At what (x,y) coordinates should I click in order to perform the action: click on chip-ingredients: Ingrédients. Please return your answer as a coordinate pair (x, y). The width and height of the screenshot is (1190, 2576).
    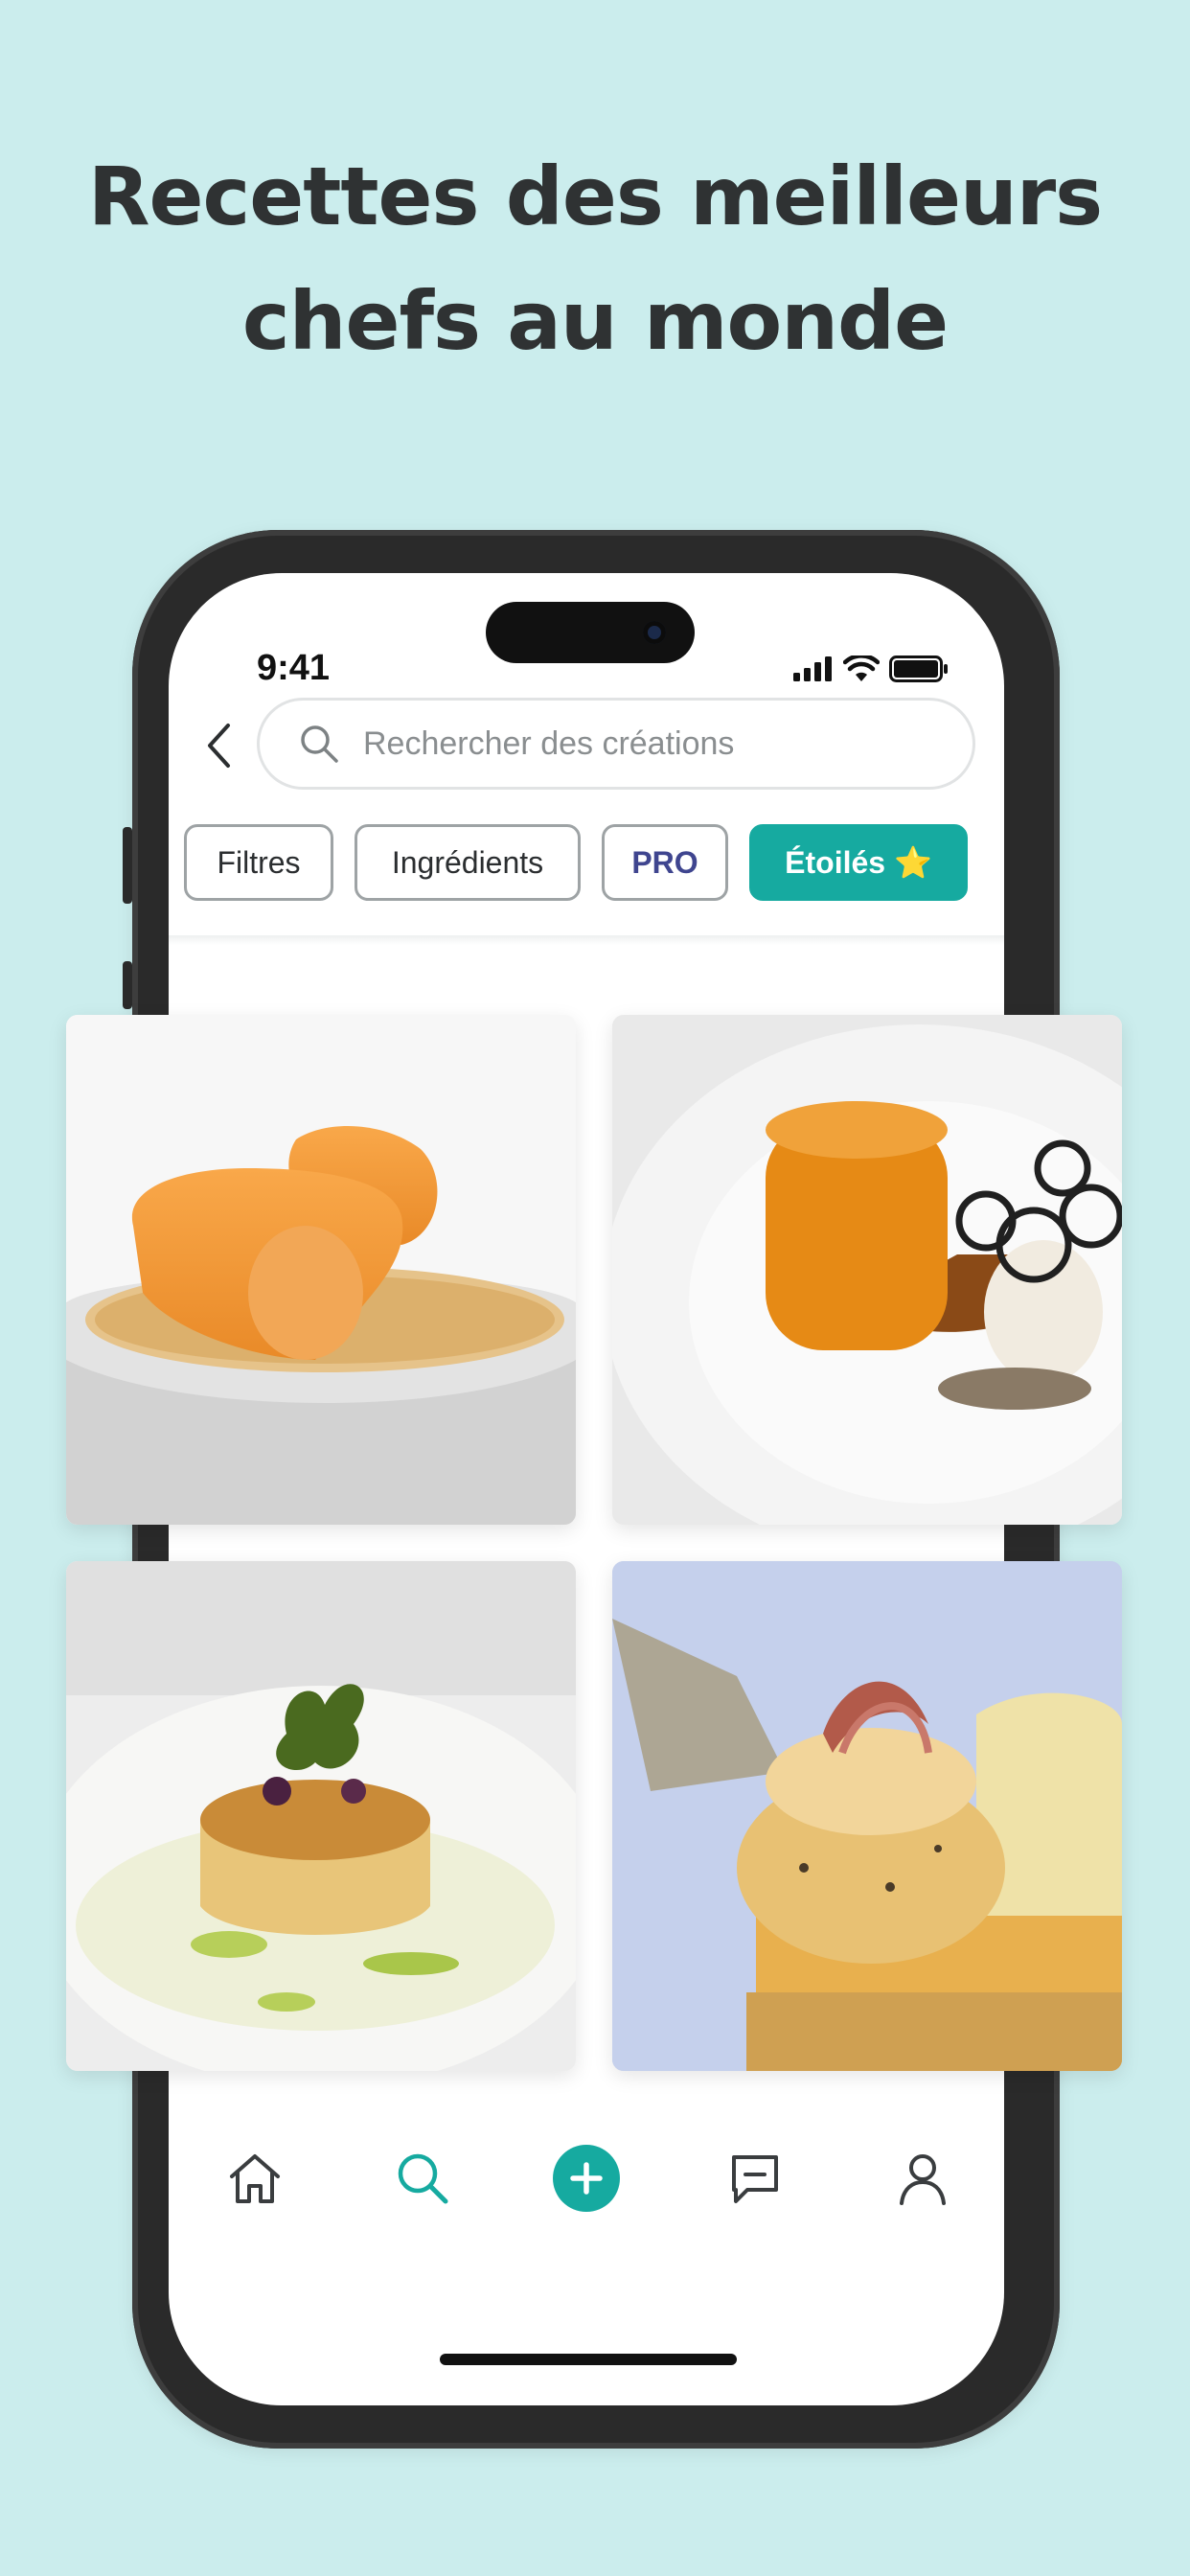
    Looking at the image, I should click on (468, 862).